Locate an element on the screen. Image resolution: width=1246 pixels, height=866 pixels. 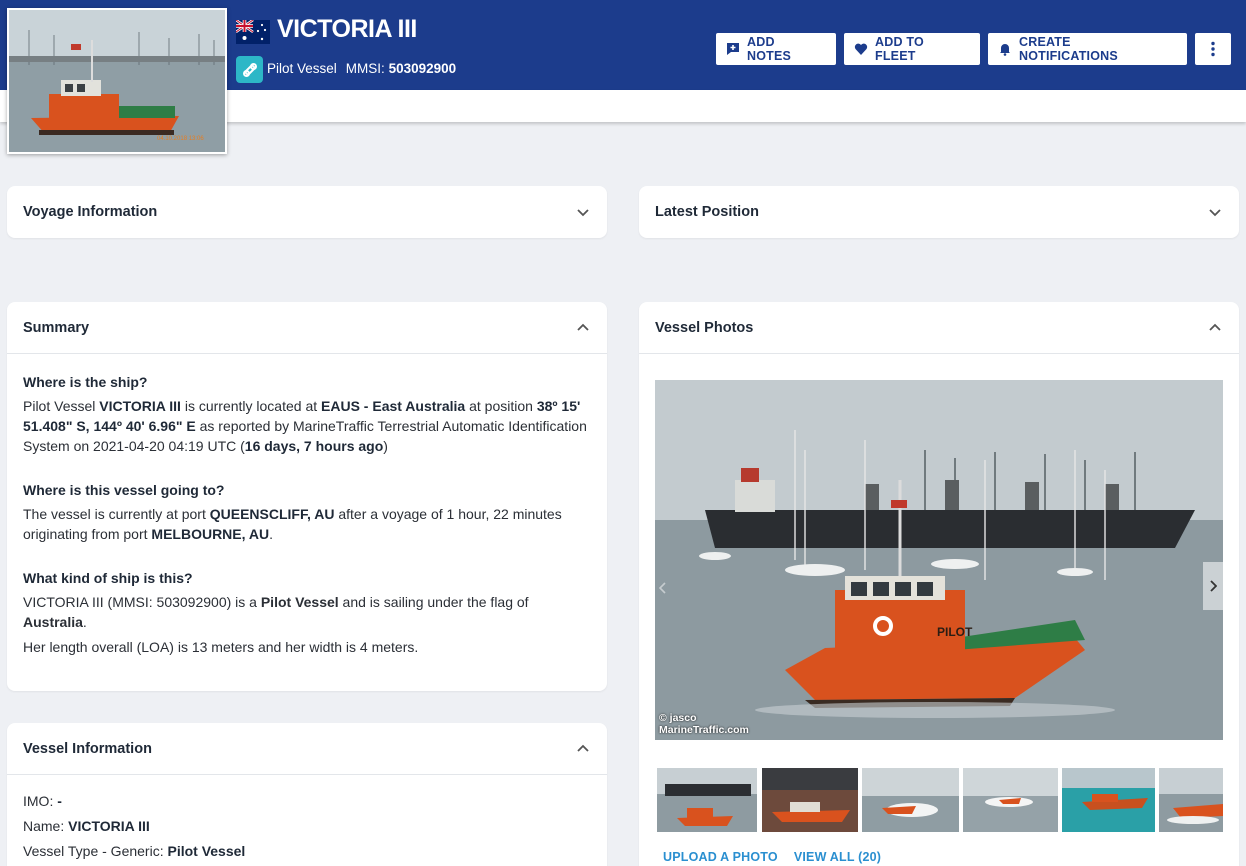
australia-flag-icon is located at coordinates (253, 32).